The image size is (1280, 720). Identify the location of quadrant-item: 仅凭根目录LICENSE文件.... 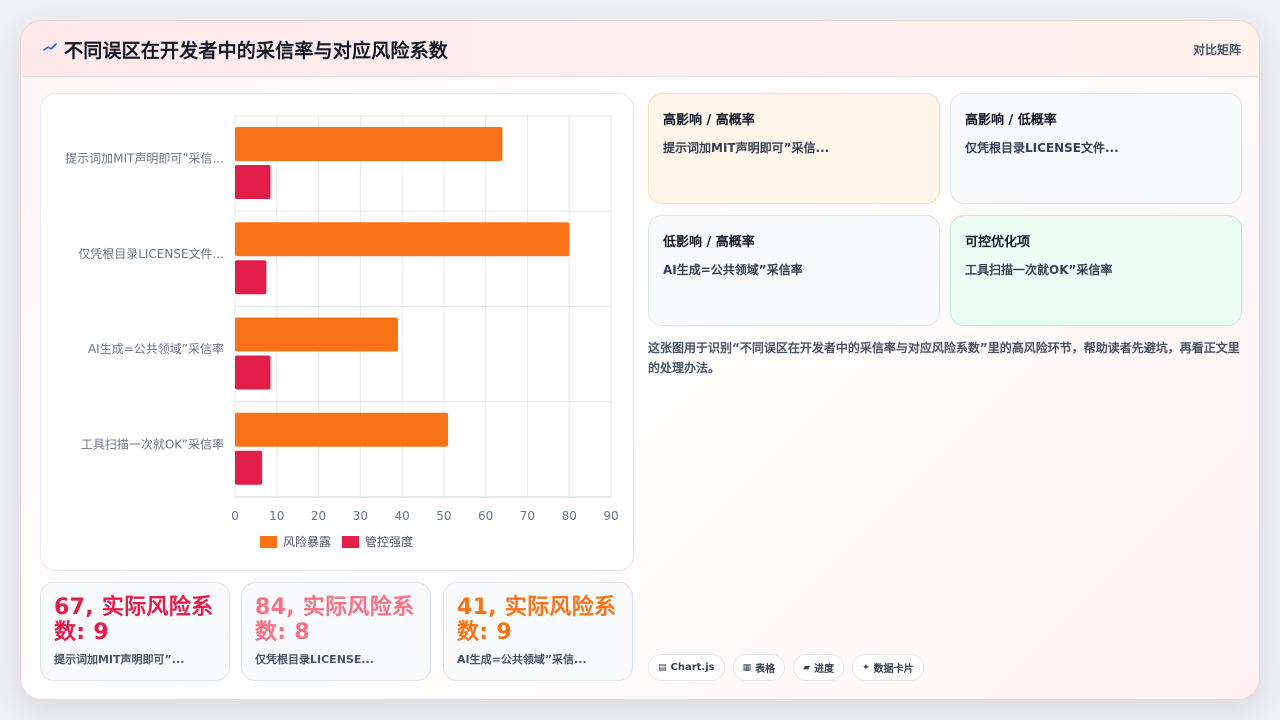
(1042, 148).